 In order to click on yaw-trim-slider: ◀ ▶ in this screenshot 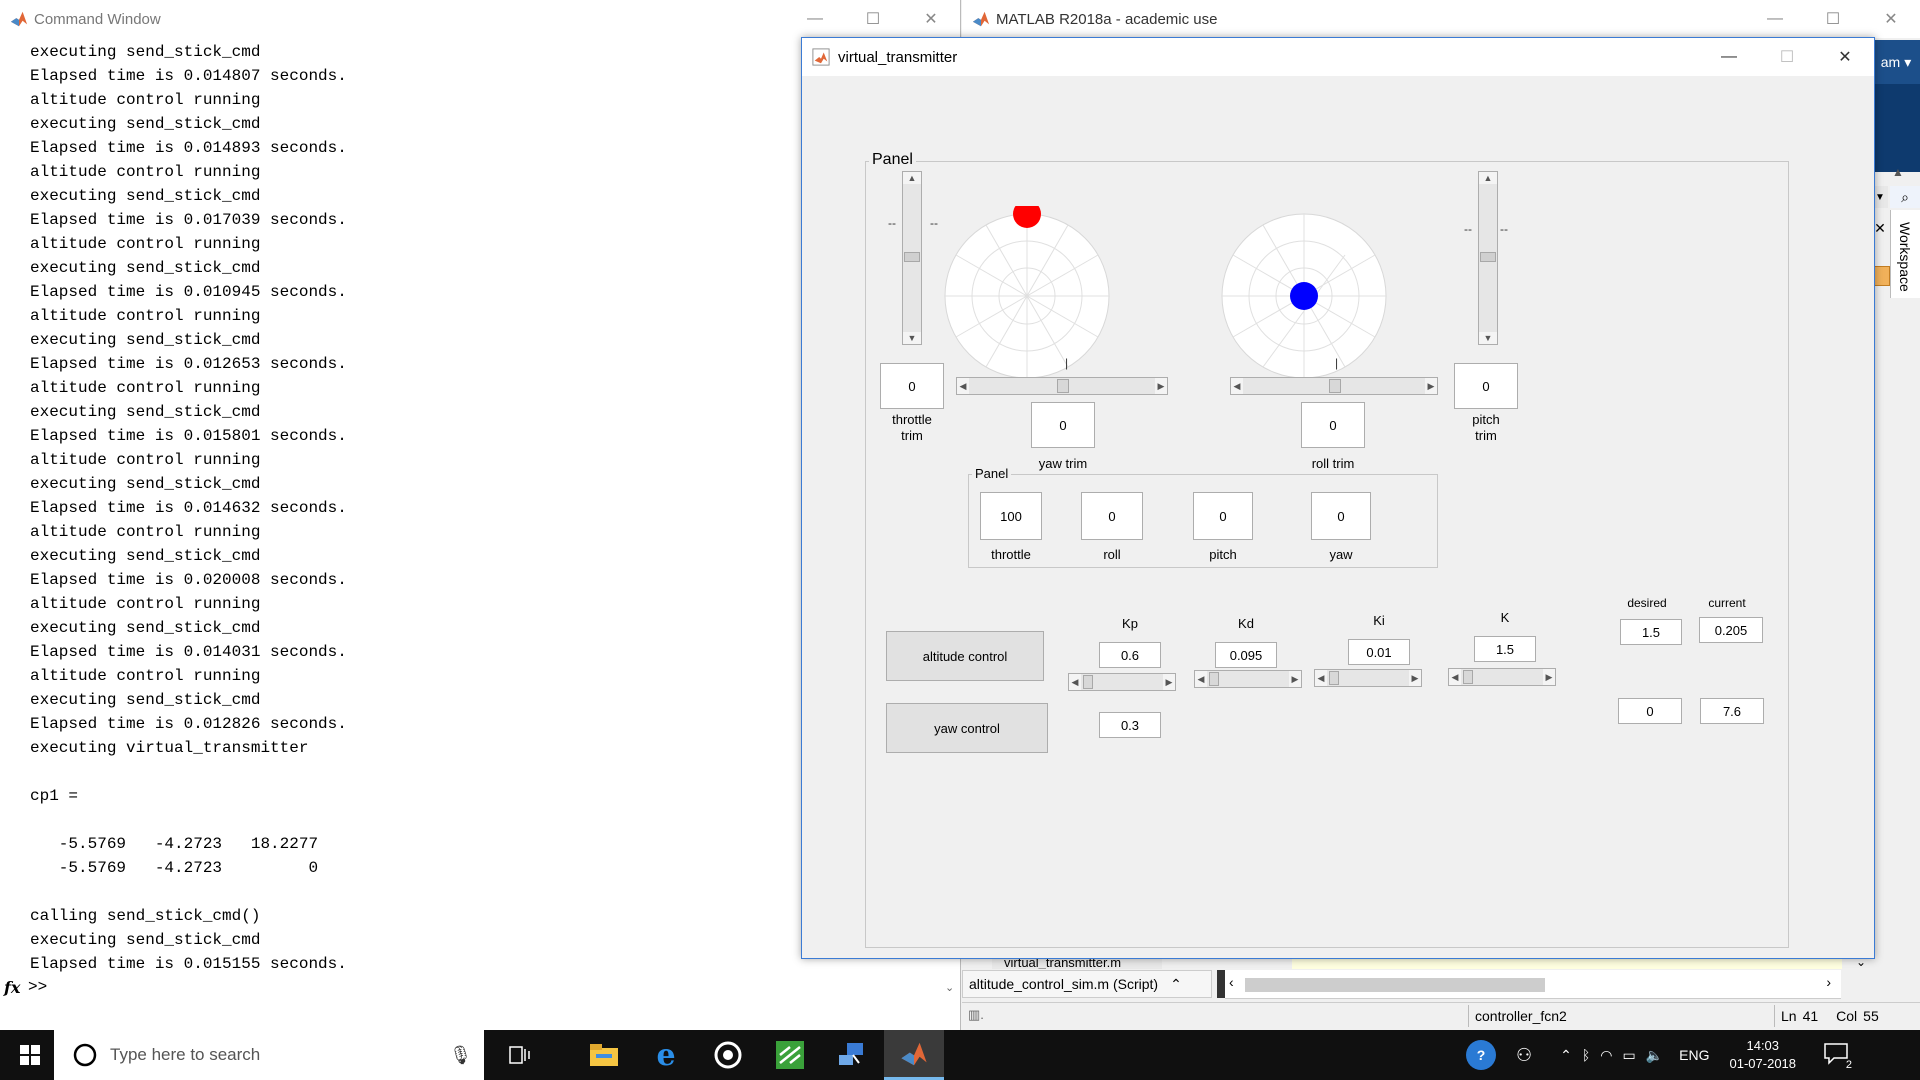, I will do `click(1062, 386)`.